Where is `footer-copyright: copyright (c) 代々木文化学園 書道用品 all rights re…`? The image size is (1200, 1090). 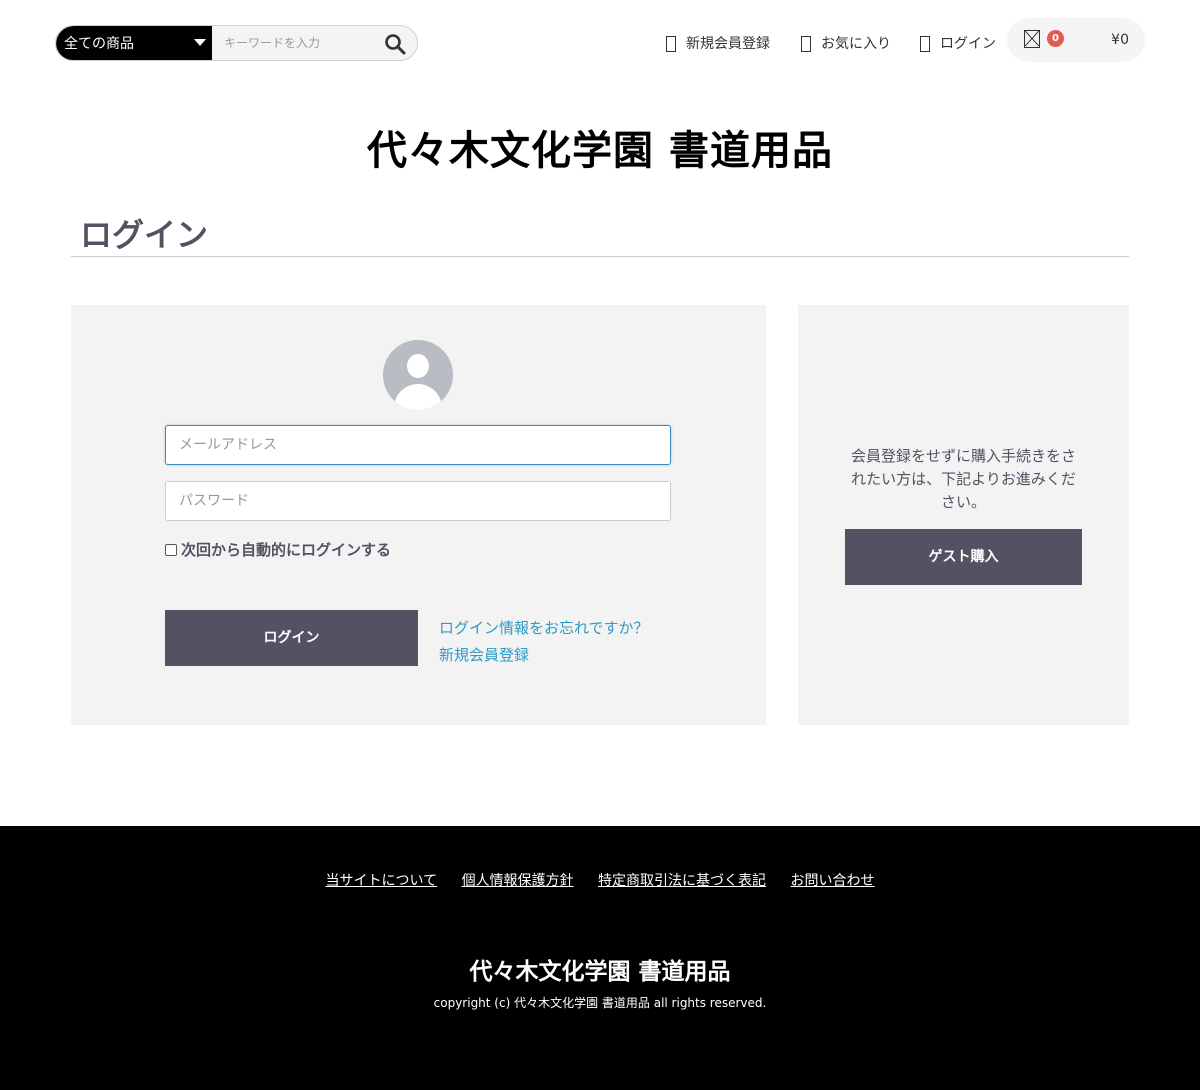
footer-copyright: copyright (c) 代々木文化学園 書道用品 all rights re… is located at coordinates (600, 1003).